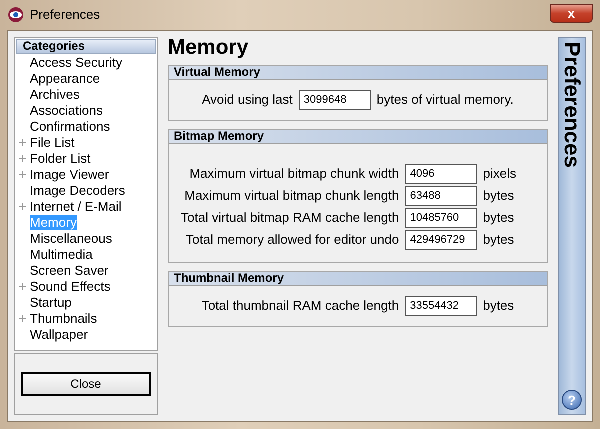  Describe the element at coordinates (441, 218) in the screenshot. I see `number-field: 10485760` at that location.